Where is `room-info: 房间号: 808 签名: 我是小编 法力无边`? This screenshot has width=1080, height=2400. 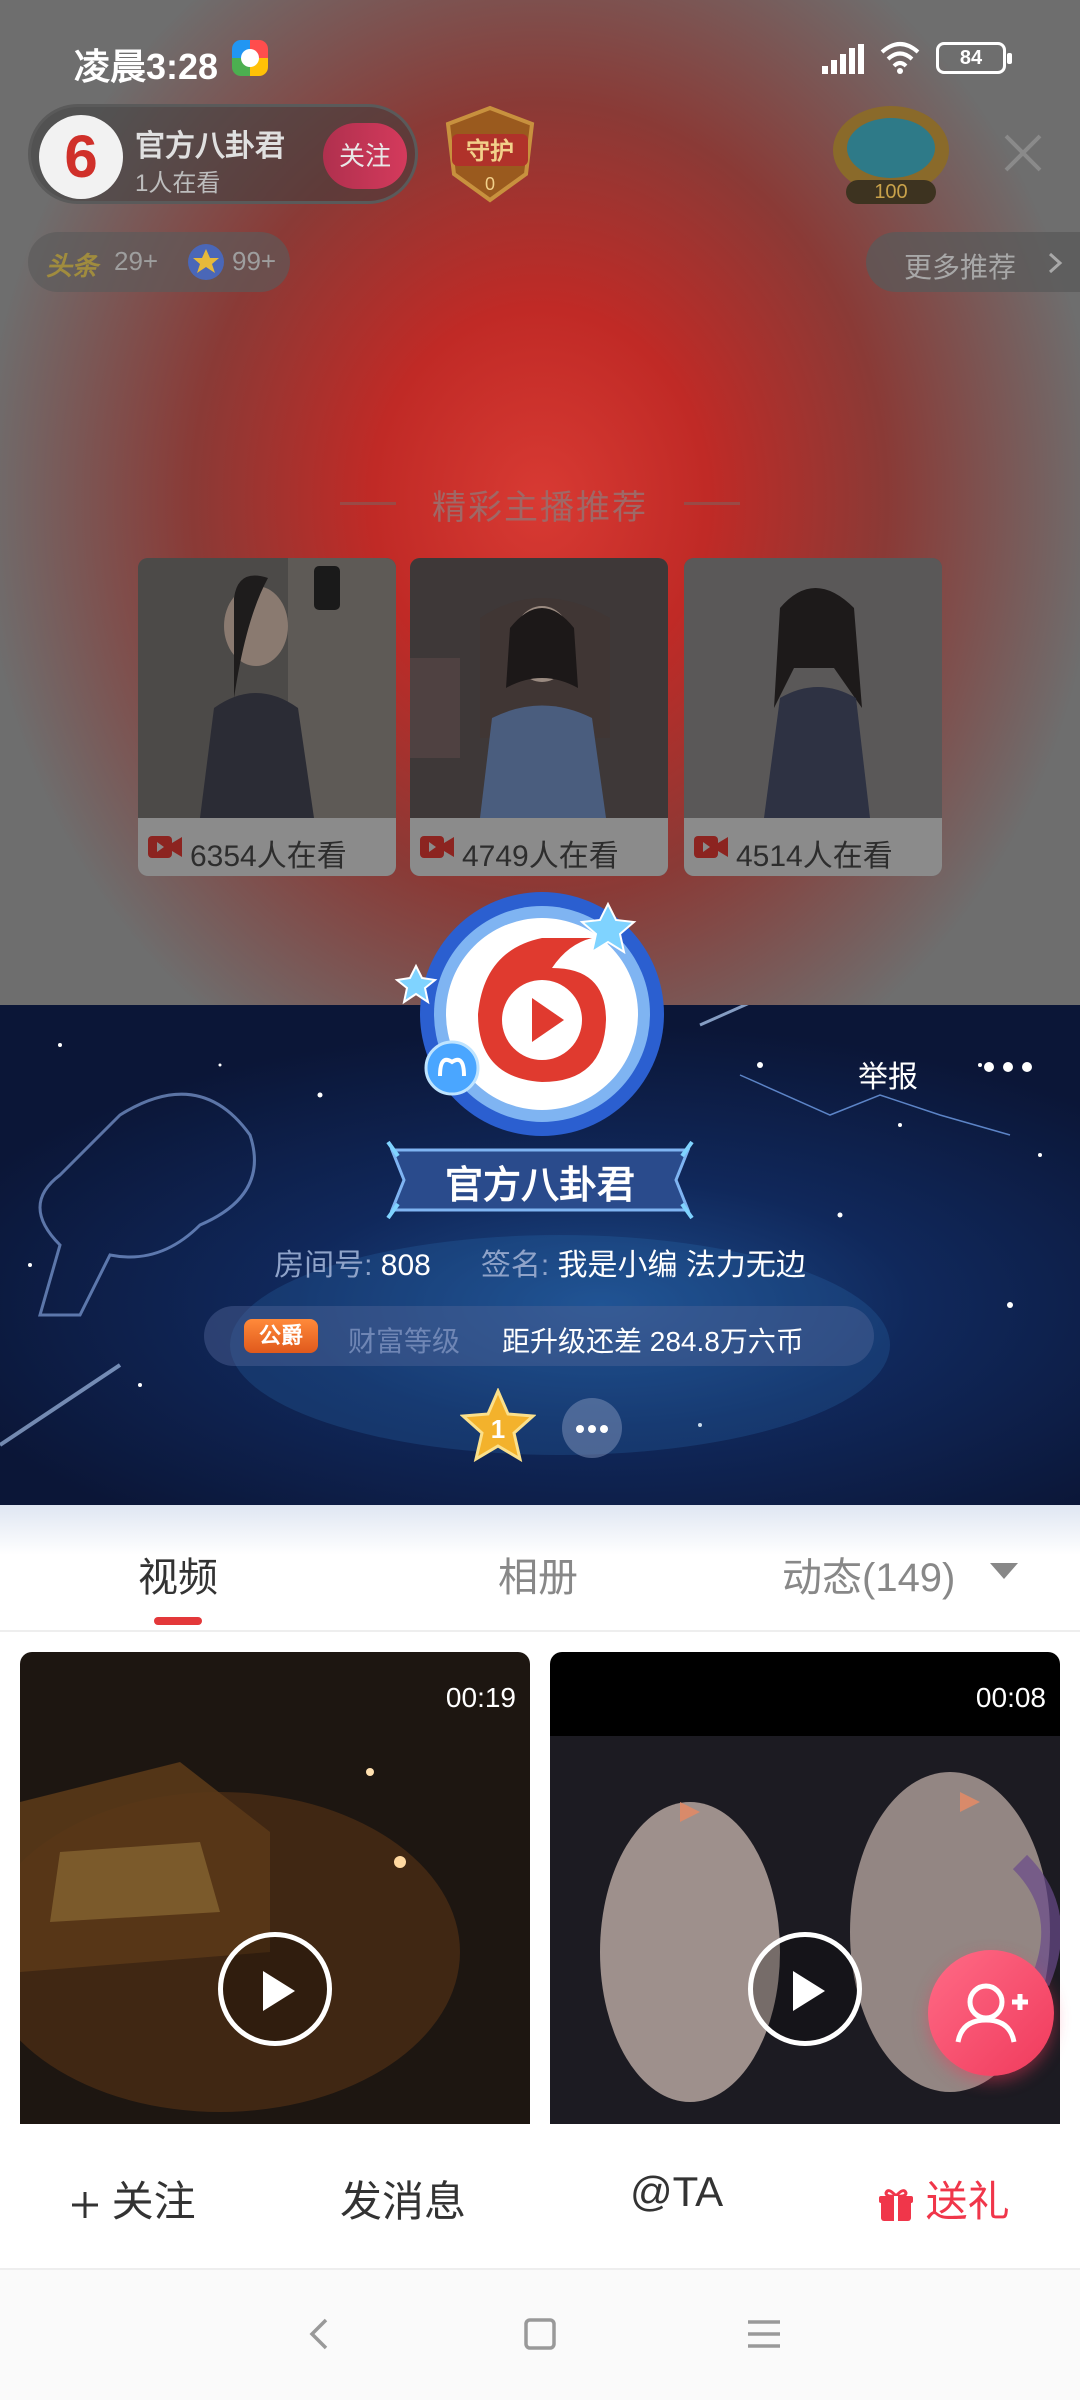
room-info: 房间号: 808 签名: 我是小编 法力无边 is located at coordinates (540, 1262).